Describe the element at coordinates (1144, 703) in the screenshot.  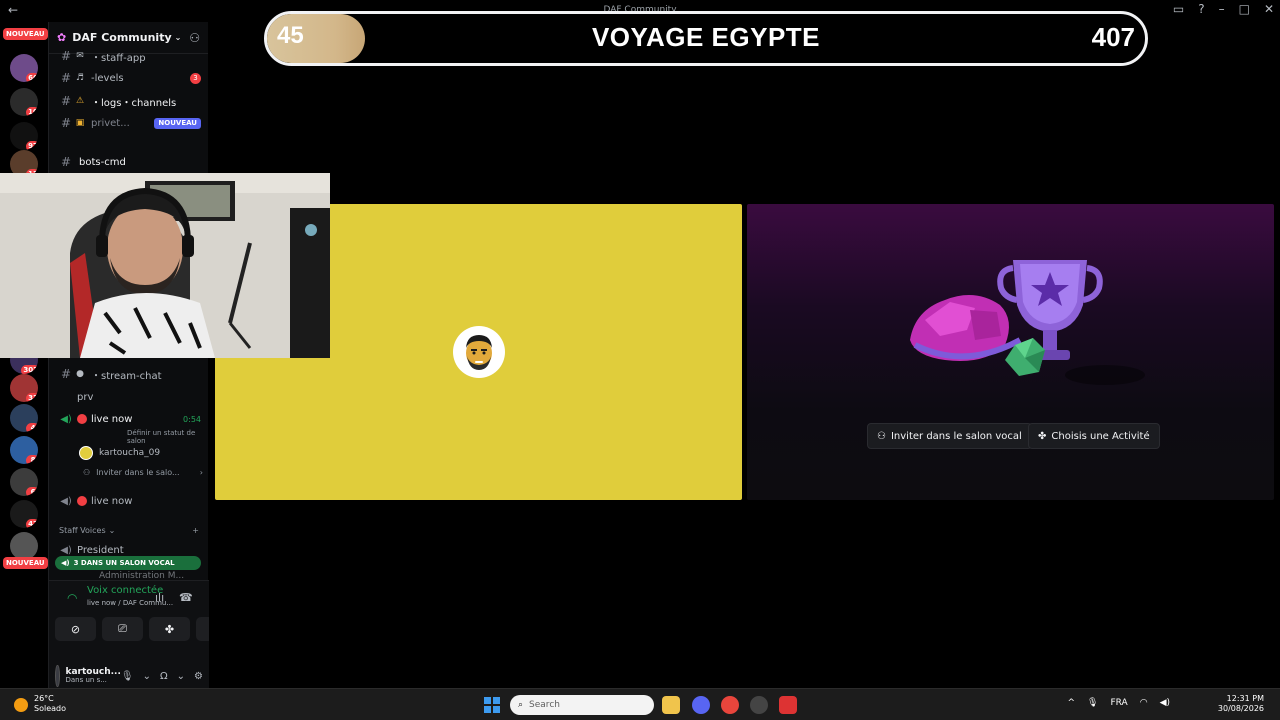
I see `wifi-icon: ◠` at that location.